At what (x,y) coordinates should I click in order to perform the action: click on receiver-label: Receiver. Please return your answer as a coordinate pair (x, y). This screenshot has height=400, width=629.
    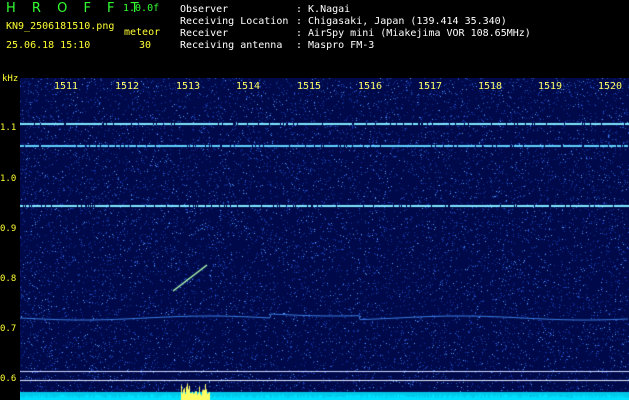
    Looking at the image, I should click on (204, 33).